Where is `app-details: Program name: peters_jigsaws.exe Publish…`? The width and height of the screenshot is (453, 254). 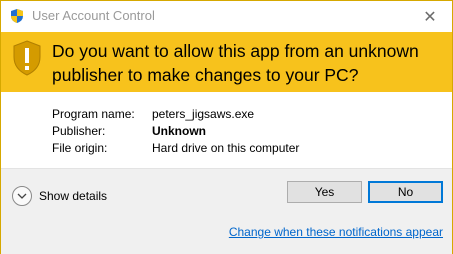 app-details: Program name: peters_jigsaws.exe Publish… is located at coordinates (175, 131).